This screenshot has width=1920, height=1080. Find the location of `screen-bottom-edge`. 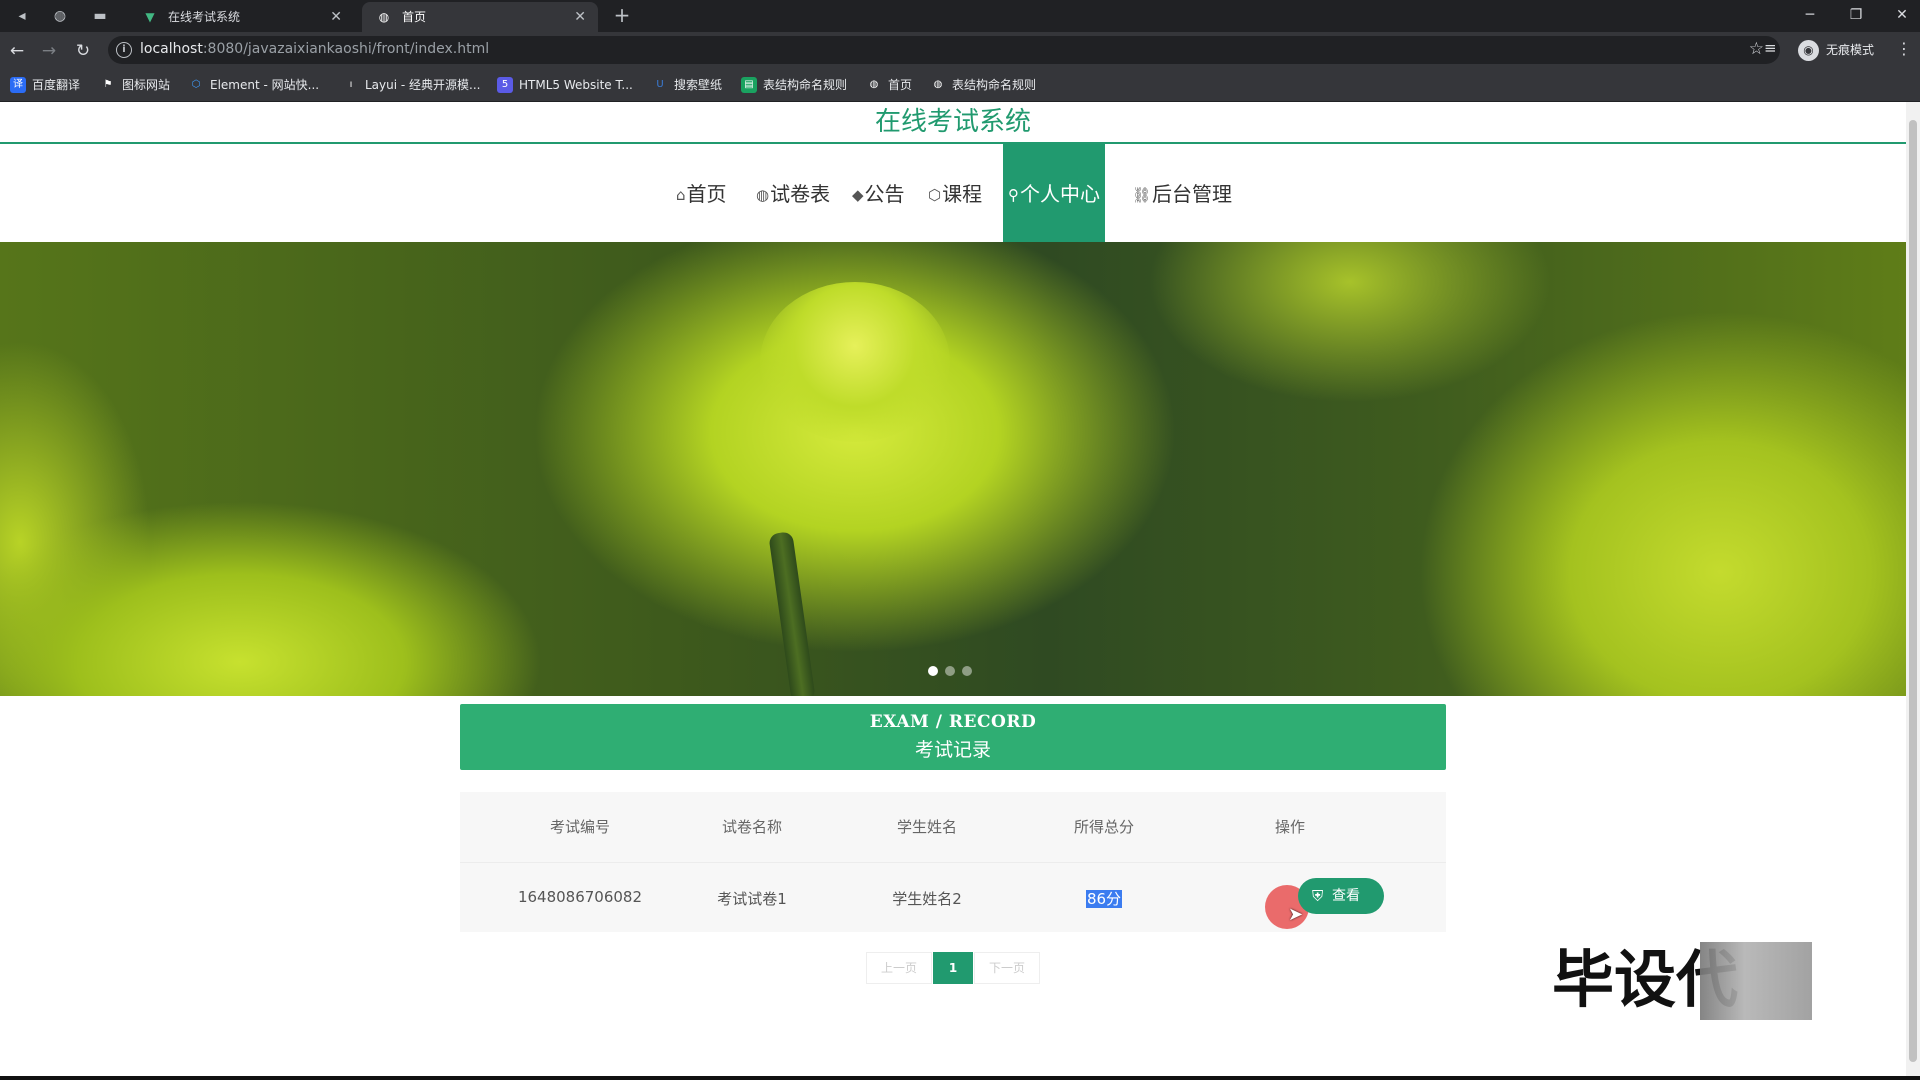

screen-bottom-edge is located at coordinates (960, 1078).